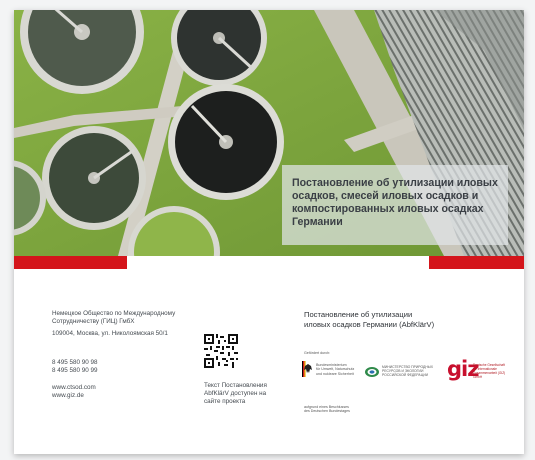 This screenshot has height=460, width=535. What do you see at coordinates (358, 314) in the screenshot?
I see `document-title-line: Постановление об утилизации` at bounding box center [358, 314].